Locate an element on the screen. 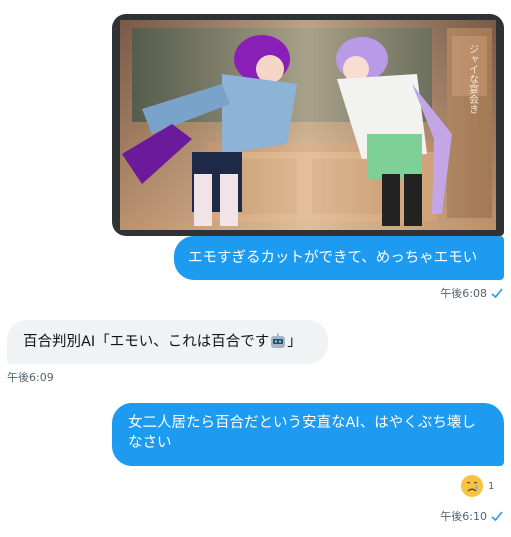 Image resolution: width=511 pixels, height=537 pixels. message-bubble-incoming: 百合判別AI「エモい、これは百合です 」 is located at coordinates (167, 342).